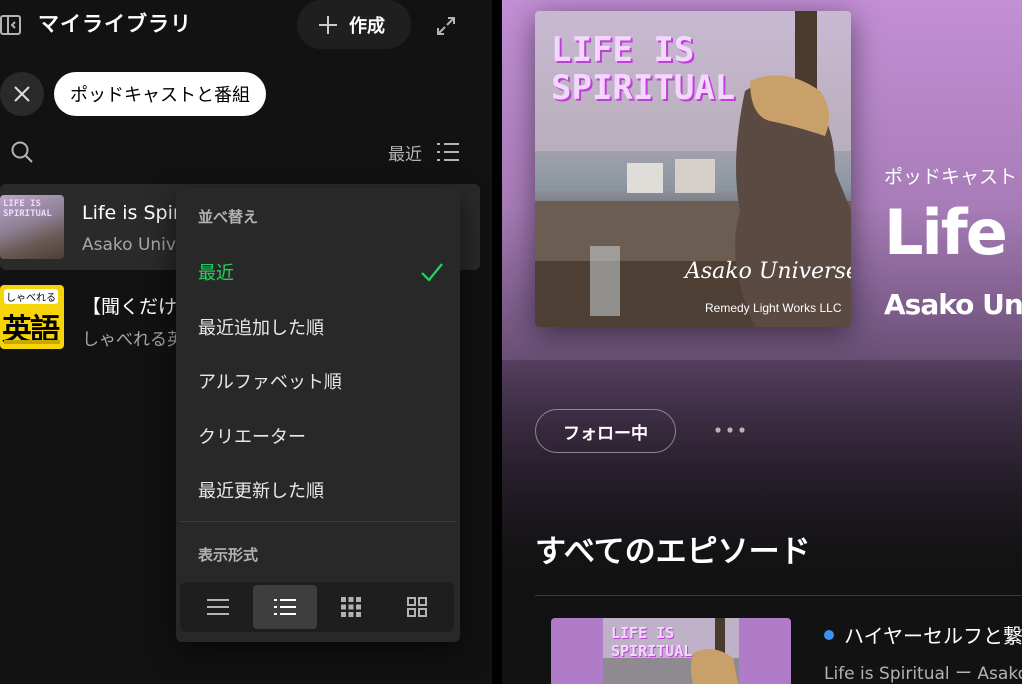 This screenshot has height=684, width=1022. What do you see at coordinates (643, 88) in the screenshot?
I see `cover-title-line2: SPIRITUAL` at bounding box center [643, 88].